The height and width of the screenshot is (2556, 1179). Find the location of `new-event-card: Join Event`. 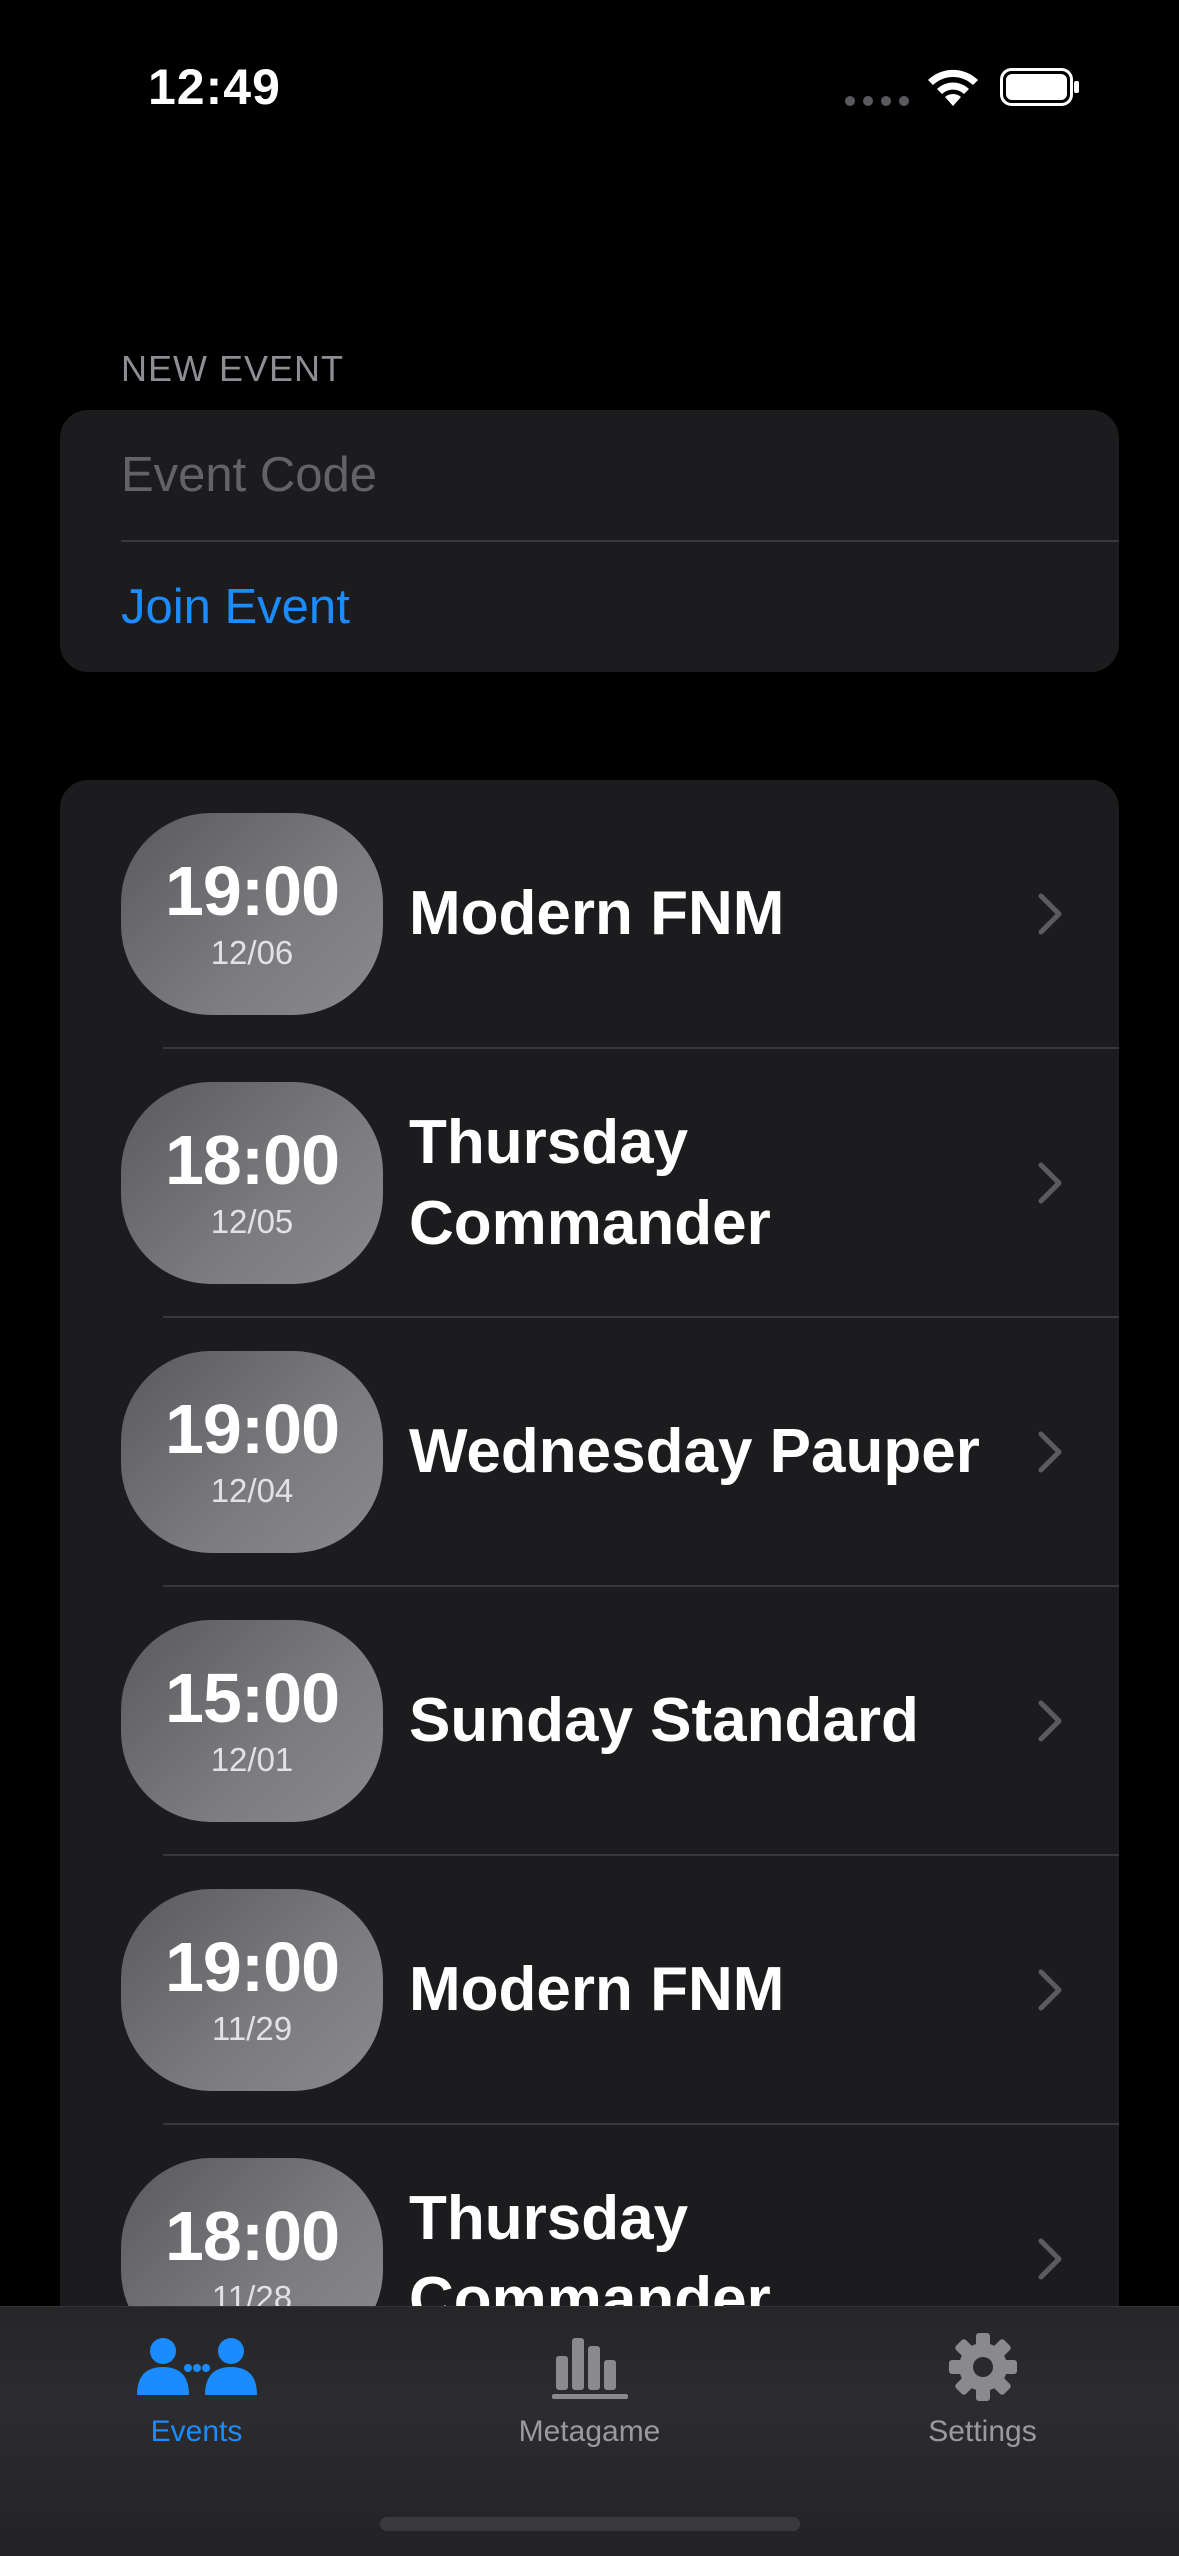

new-event-card: Join Event is located at coordinates (589, 541).